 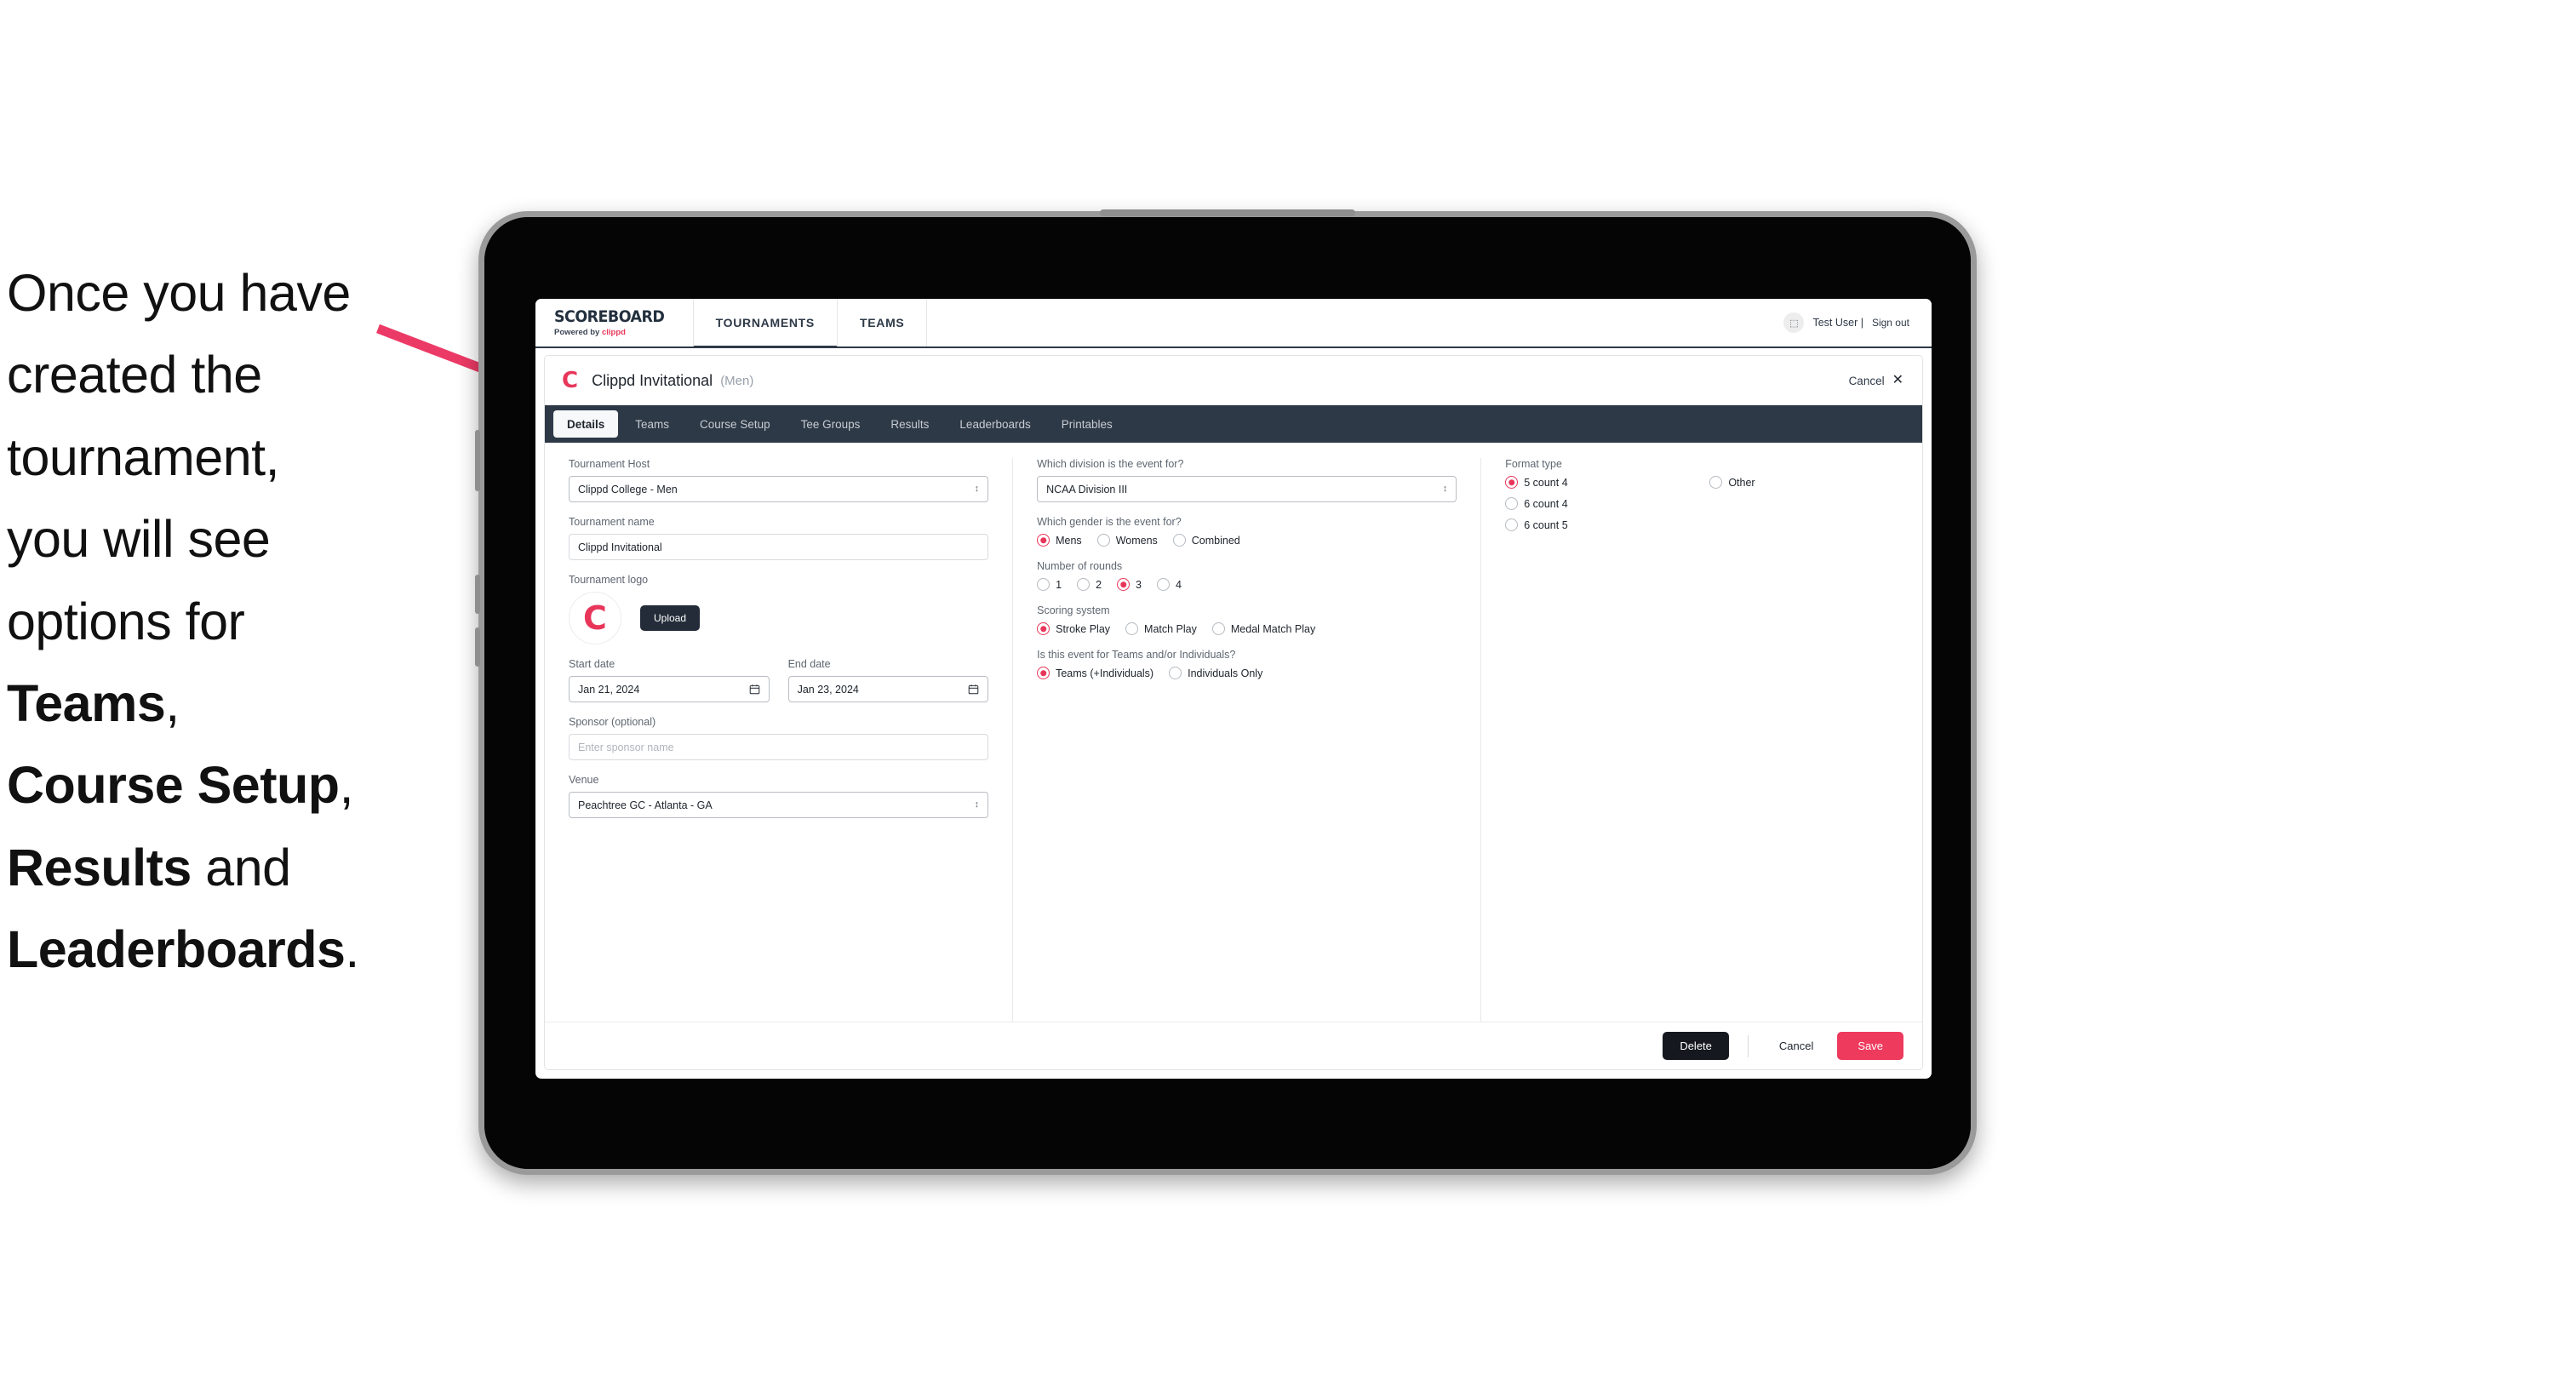 I want to click on radio-rounds-1: 1, so click(x=1050, y=584).